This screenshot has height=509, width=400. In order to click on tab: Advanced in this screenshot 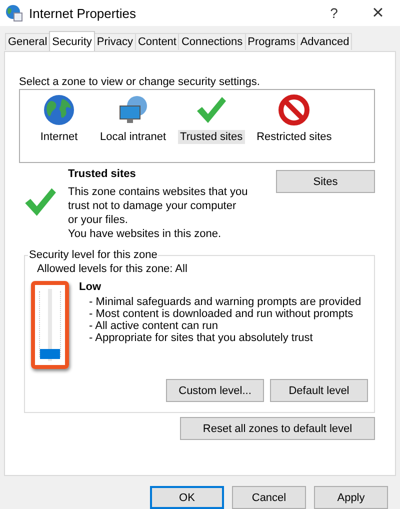, I will do `click(324, 41)`.